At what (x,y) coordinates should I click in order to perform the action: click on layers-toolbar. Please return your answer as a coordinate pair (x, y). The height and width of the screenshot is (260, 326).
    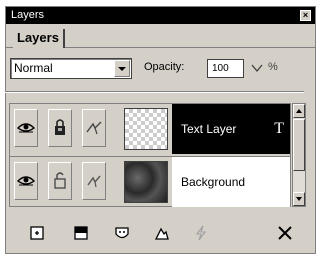
    Looking at the image, I should click on (157, 234).